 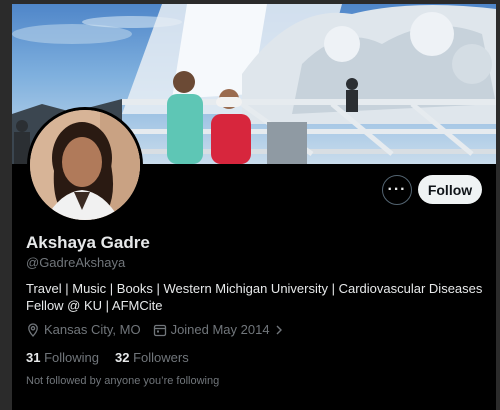 I want to click on window-frame-right, so click(x=498, y=205).